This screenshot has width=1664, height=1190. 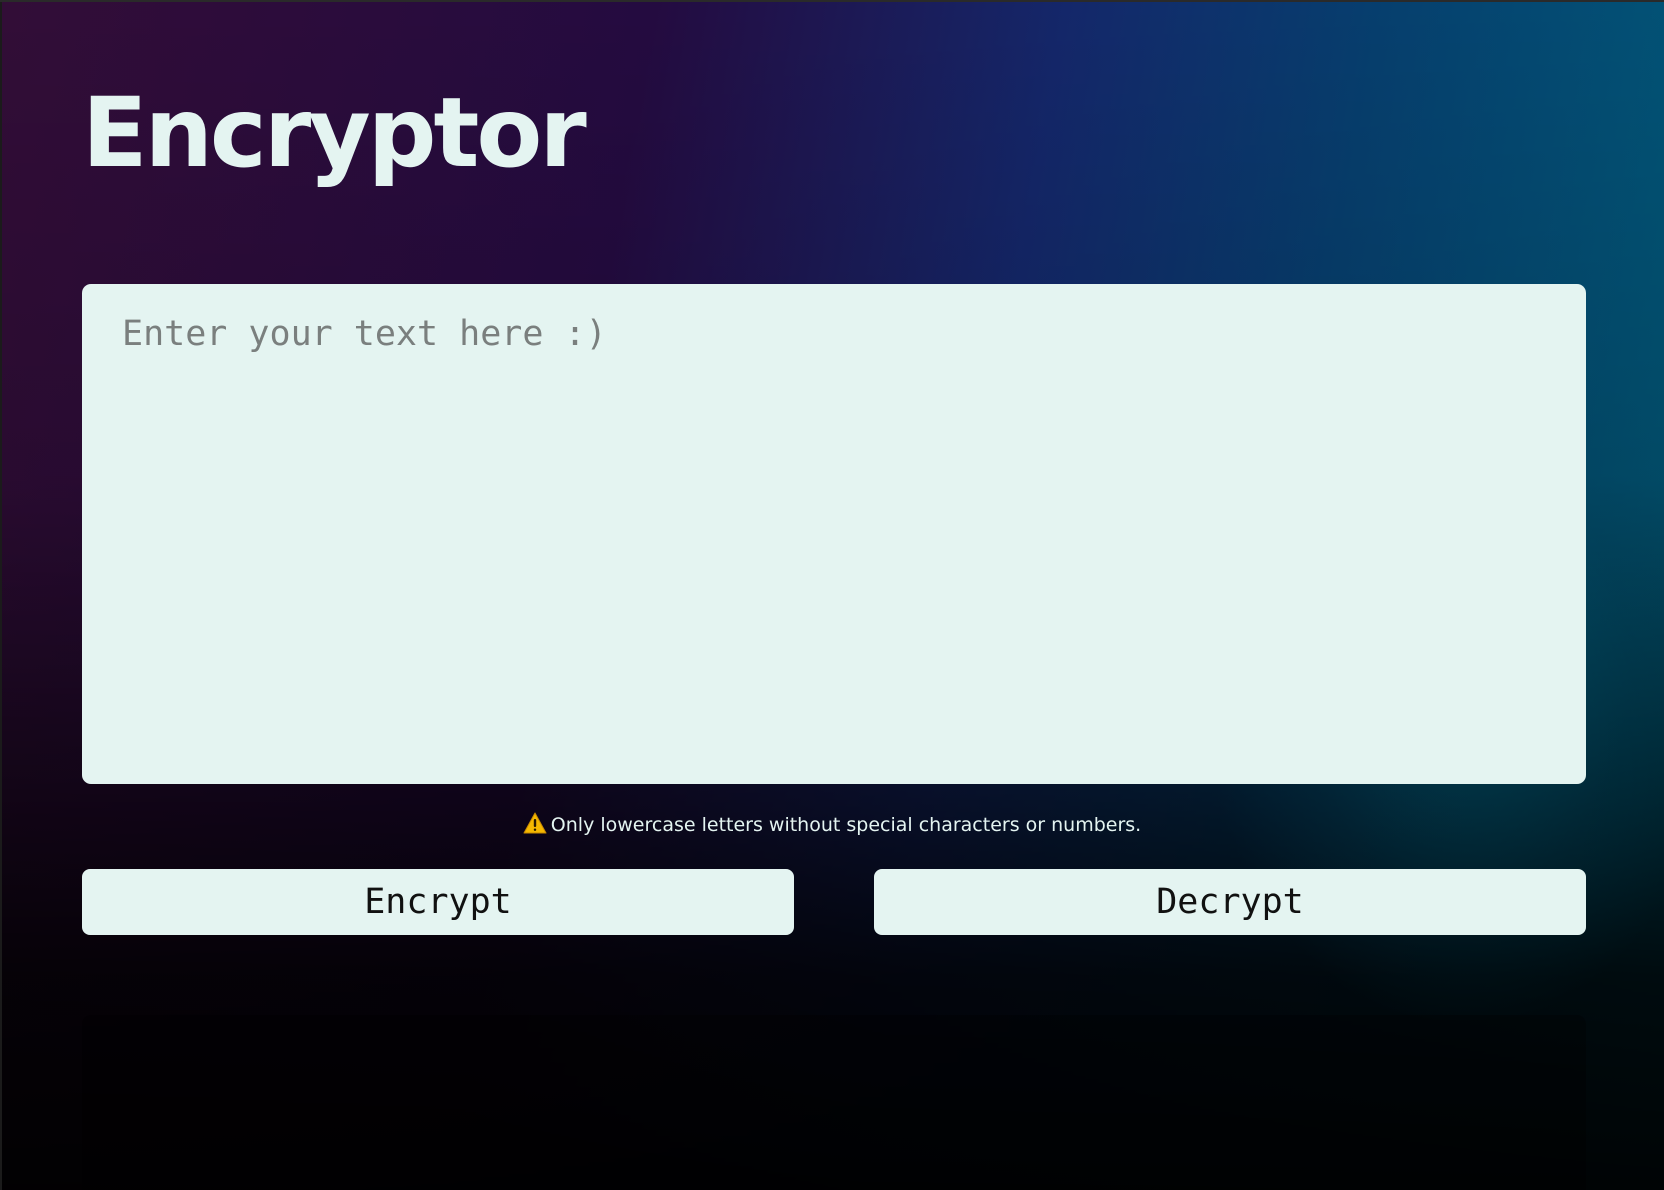 What do you see at coordinates (535, 825) in the screenshot?
I see `warning-icon` at bounding box center [535, 825].